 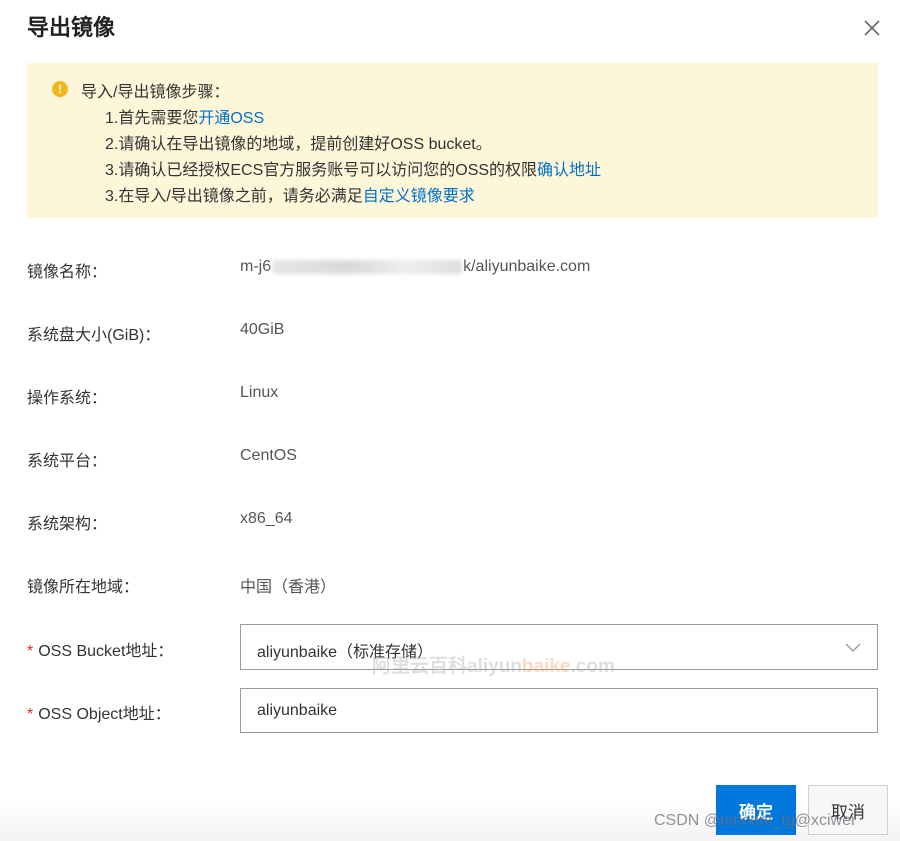 What do you see at coordinates (67, 461) in the screenshot?
I see `platform-label: 系统平台：` at bounding box center [67, 461].